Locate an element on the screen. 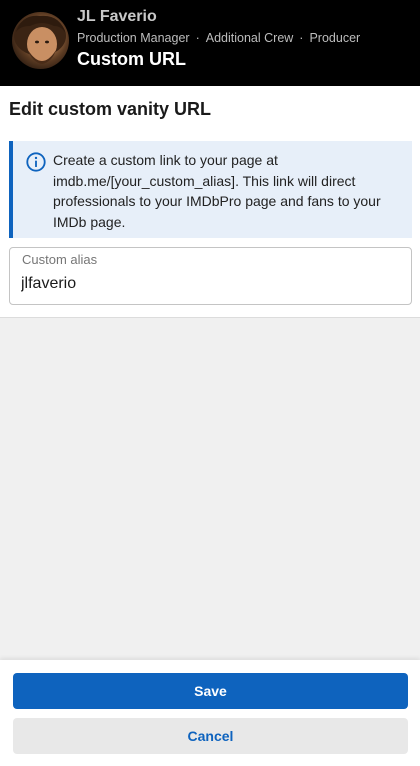 The image size is (420, 766). avatar is located at coordinates (40, 40).